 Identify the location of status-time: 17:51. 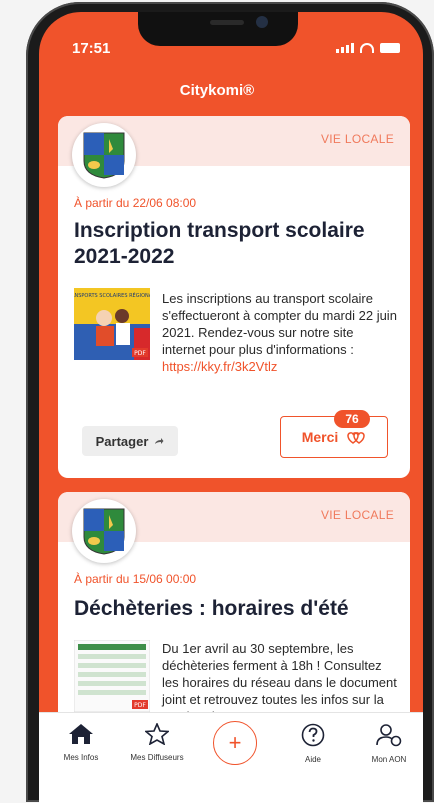
(91, 48).